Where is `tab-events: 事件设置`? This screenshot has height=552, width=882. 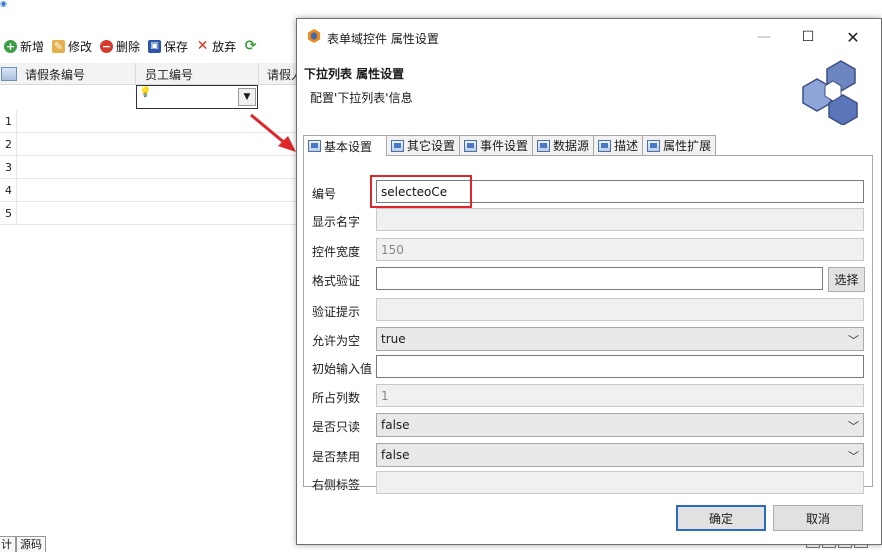
tab-events: 事件设置 is located at coordinates (496, 145).